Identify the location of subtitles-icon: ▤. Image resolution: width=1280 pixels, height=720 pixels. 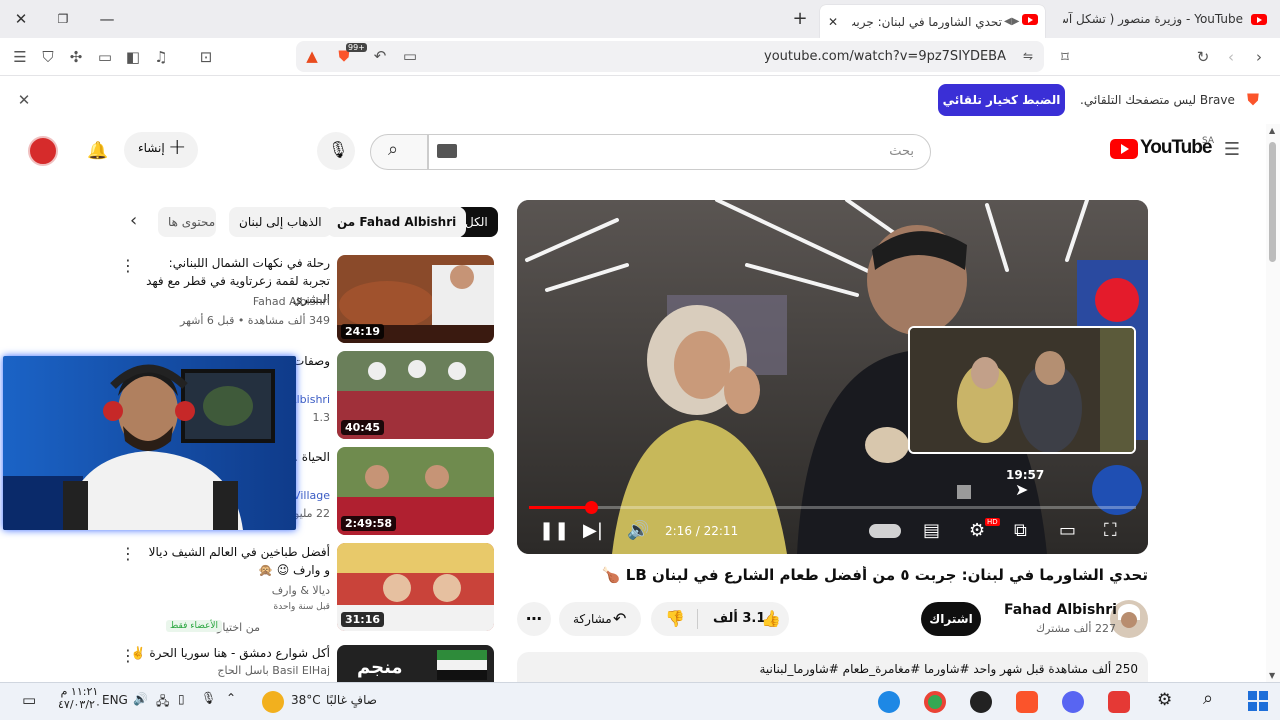
(931, 530).